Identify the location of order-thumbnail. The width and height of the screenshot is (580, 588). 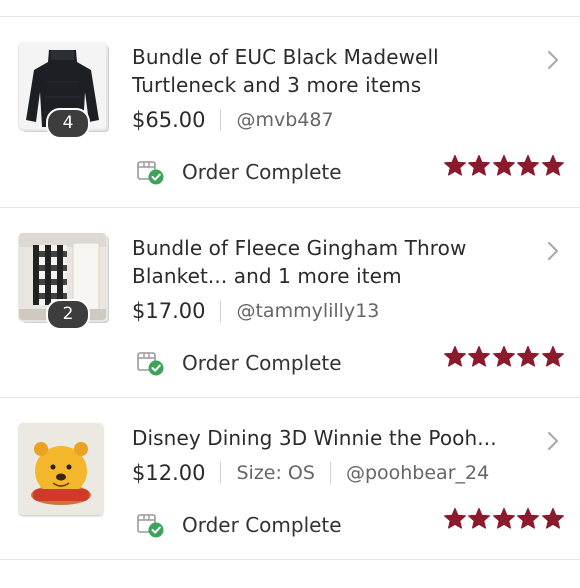
(61, 469).